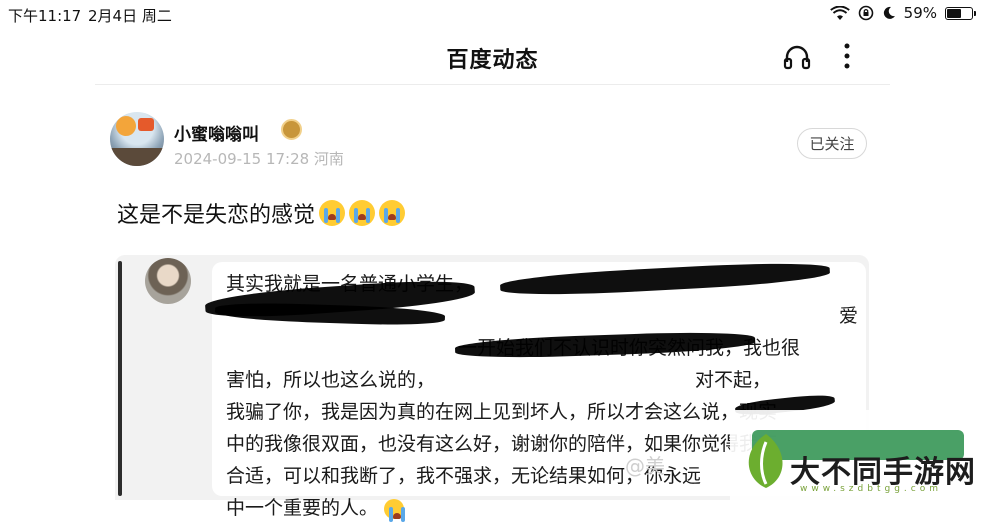 The height and width of the screenshot is (524, 985). What do you see at coordinates (847, 57) in the screenshot?
I see `more-vertical-icon` at bounding box center [847, 57].